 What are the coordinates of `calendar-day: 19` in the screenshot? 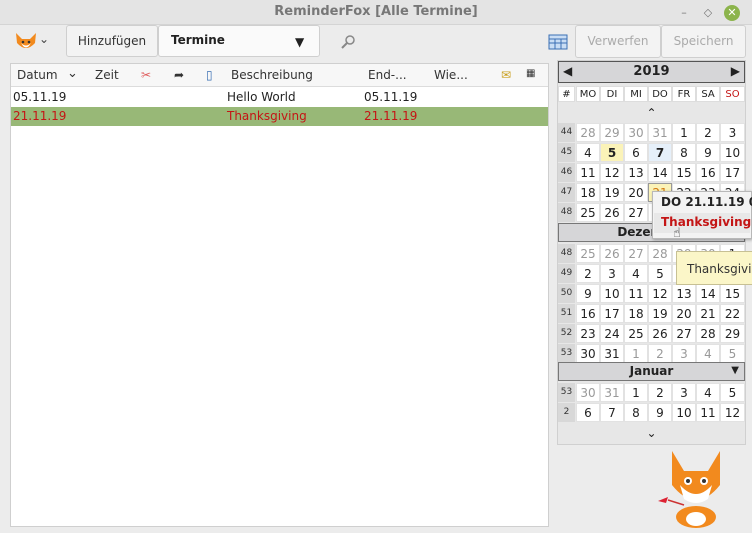 It's located at (612, 192).